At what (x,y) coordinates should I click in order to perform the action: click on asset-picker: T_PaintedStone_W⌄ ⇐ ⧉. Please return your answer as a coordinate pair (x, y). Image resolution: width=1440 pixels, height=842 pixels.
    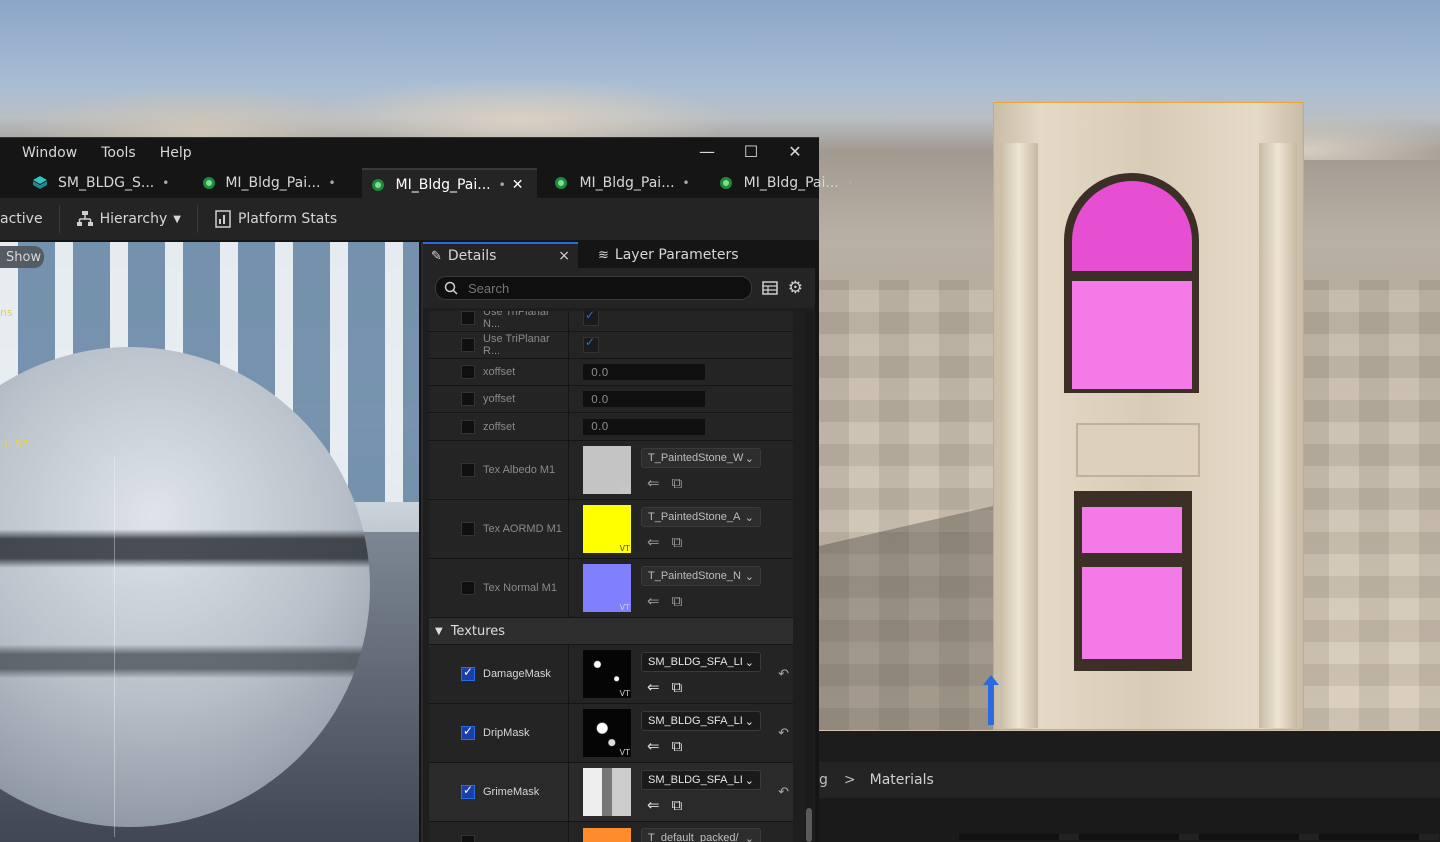
    Looking at the image, I should click on (701, 470).